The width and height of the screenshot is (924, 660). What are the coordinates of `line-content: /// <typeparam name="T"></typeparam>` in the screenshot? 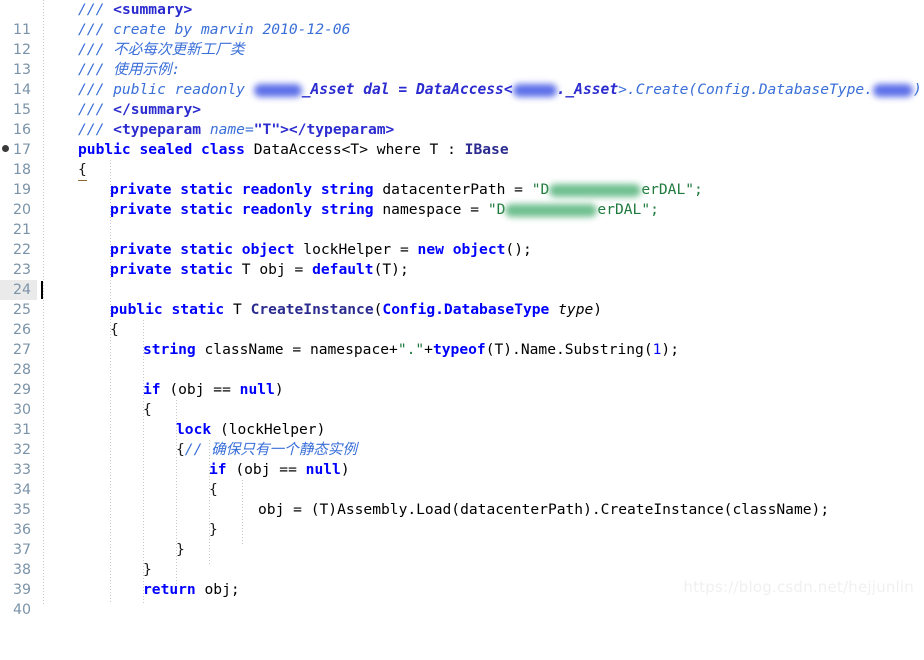 It's located at (236, 130).